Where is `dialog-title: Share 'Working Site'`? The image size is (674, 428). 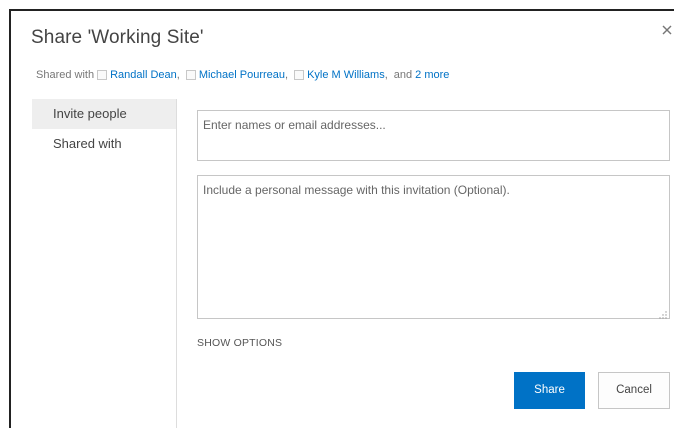 dialog-title: Share 'Working Site' is located at coordinates (117, 37).